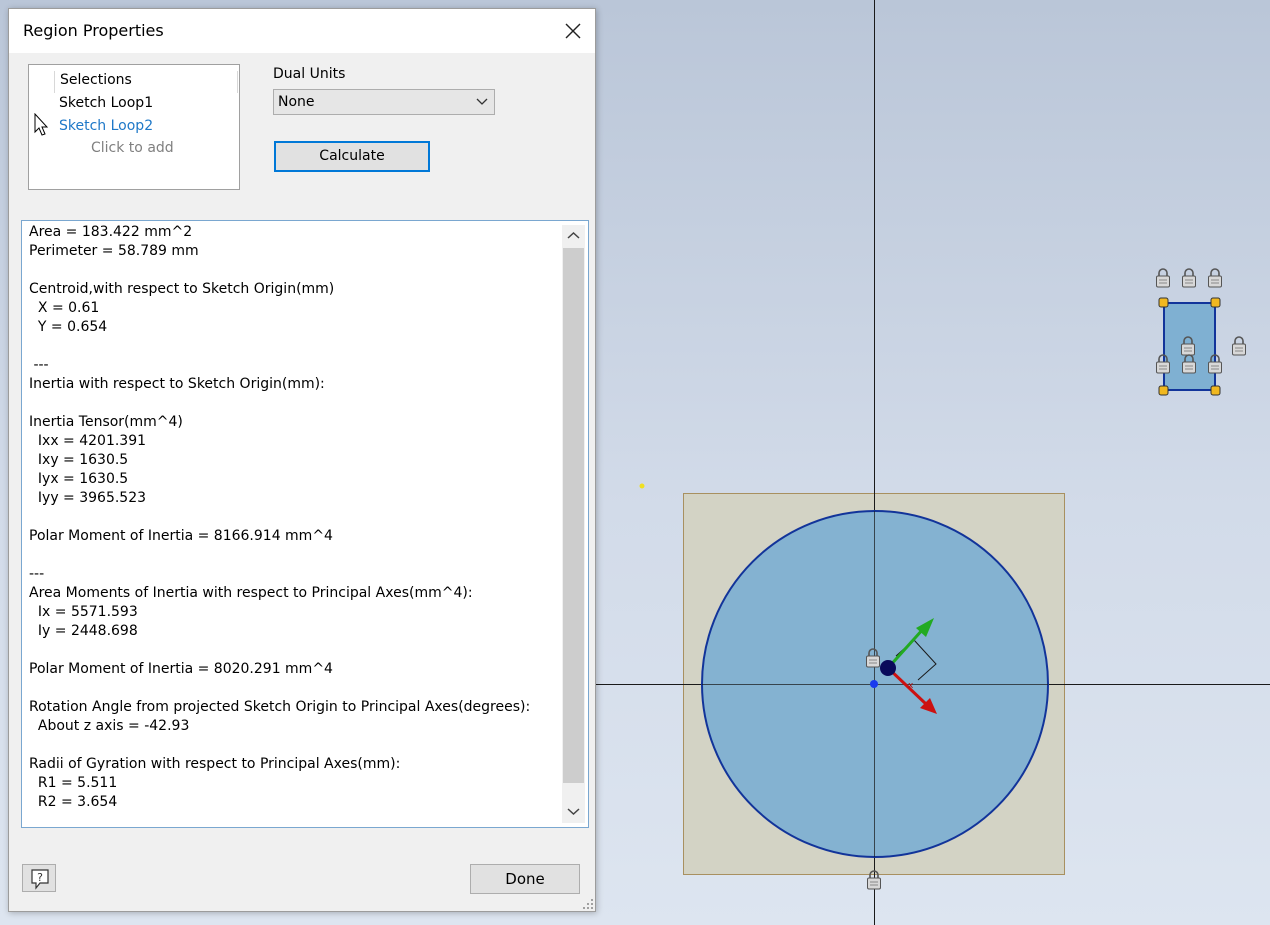 This screenshot has width=1270, height=925. Describe the element at coordinates (106, 103) in the screenshot. I see `selection-item-sketch-loop1: Sketch Loop1` at that location.